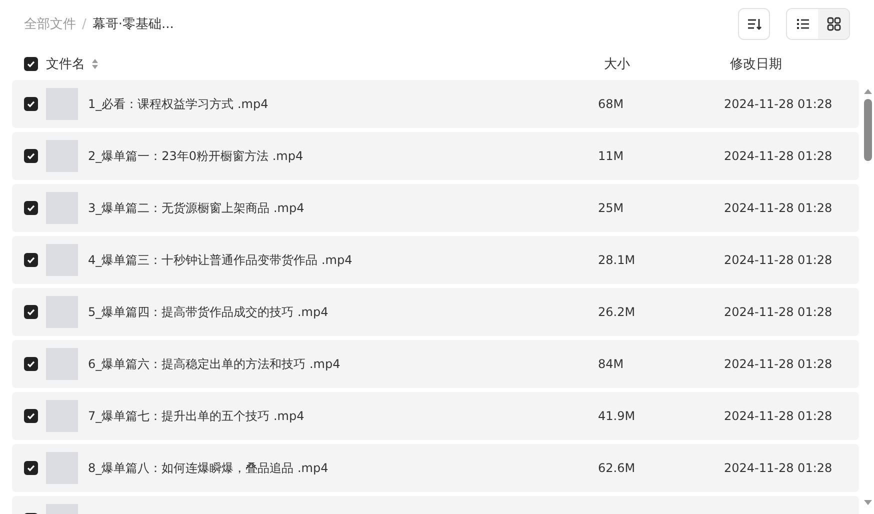 The height and width of the screenshot is (514, 874). Describe the element at coordinates (179, 104) in the screenshot. I see `file-name: 1_必看：课程权益学习方式 .mp4` at that location.